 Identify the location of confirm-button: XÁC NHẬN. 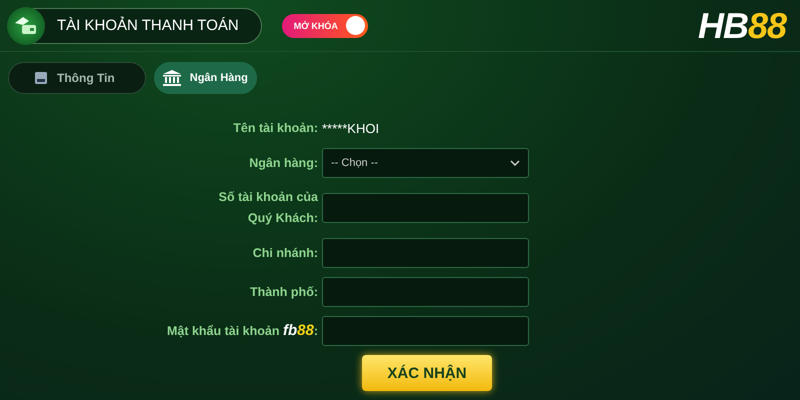
(427, 373).